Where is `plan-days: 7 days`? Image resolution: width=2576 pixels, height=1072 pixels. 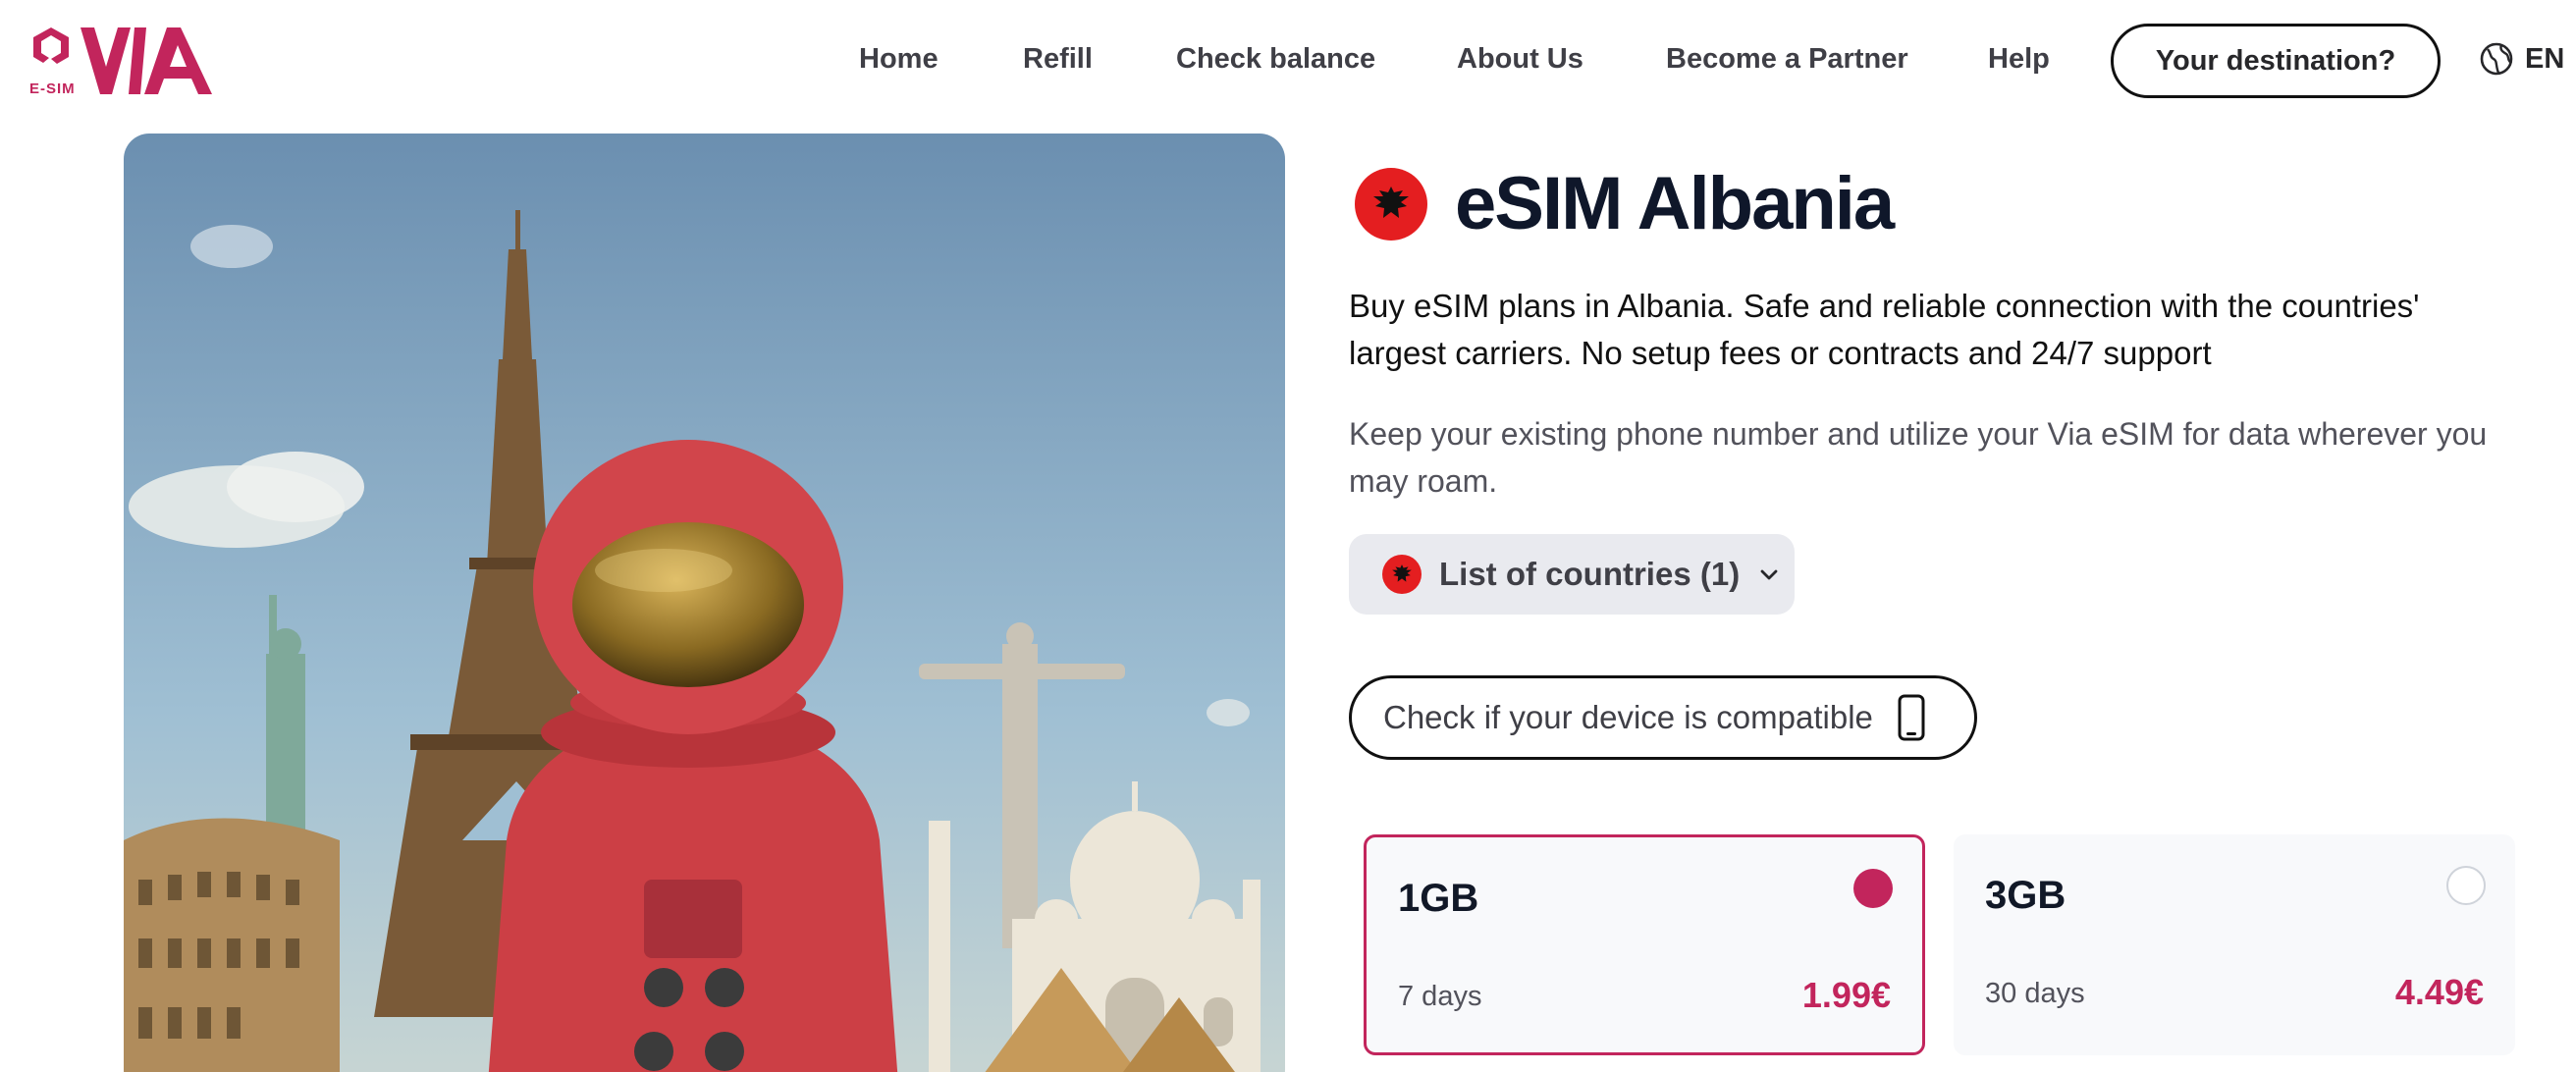 plan-days: 7 days is located at coordinates (1440, 996).